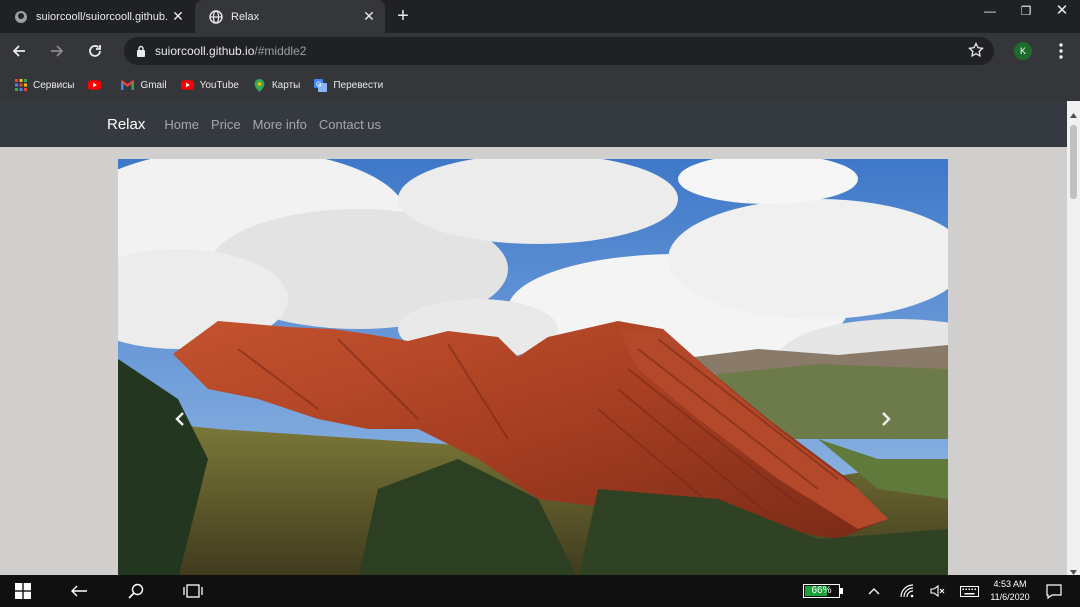 This screenshot has height=607, width=1080. Describe the element at coordinates (937, 591) in the screenshot. I see `speaker-muted-icon` at that location.